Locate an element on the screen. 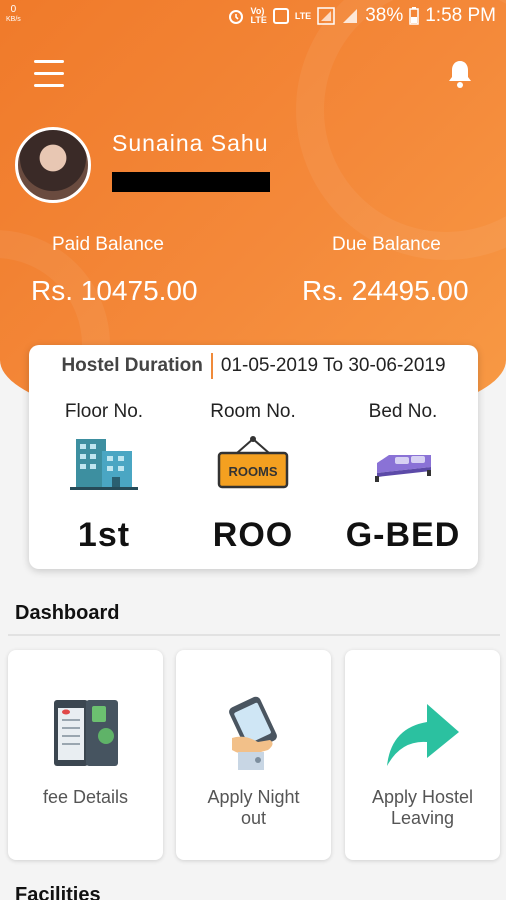 The image size is (506, 900). fee-details-label: fee Details is located at coordinates (85, 797).